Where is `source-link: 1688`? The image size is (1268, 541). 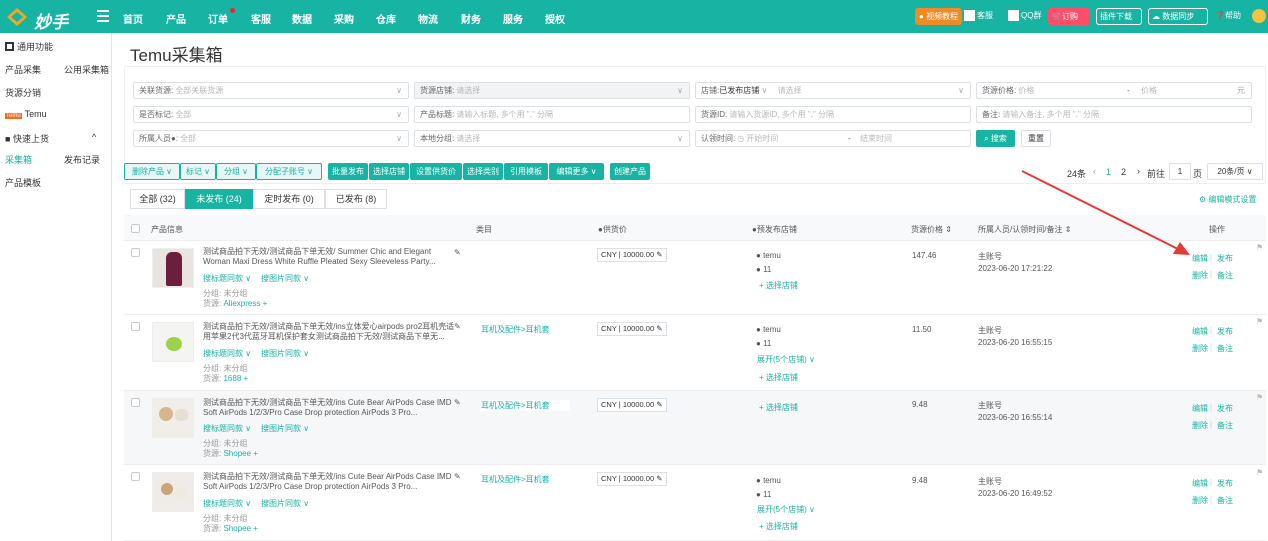
source-link: 1688 is located at coordinates (232, 378).